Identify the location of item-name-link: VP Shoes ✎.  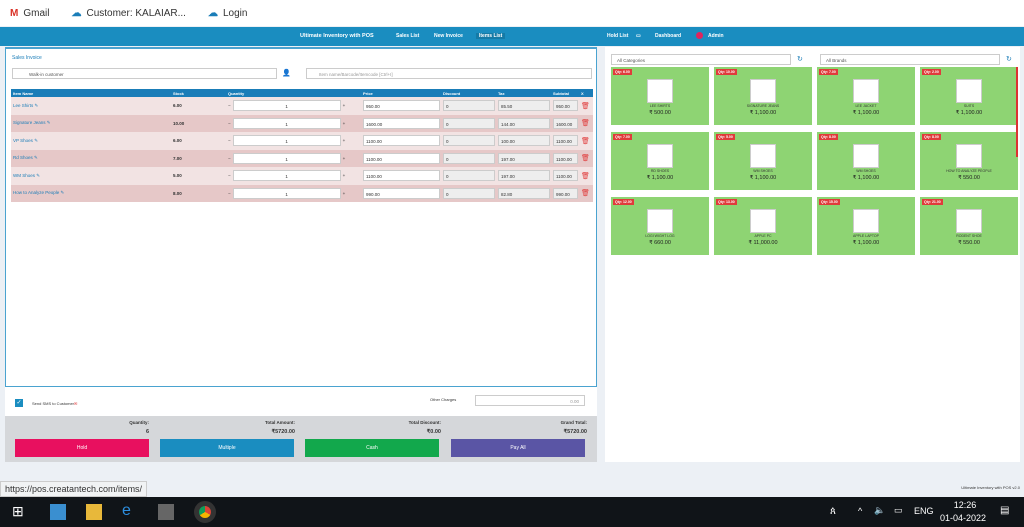
(91, 141).